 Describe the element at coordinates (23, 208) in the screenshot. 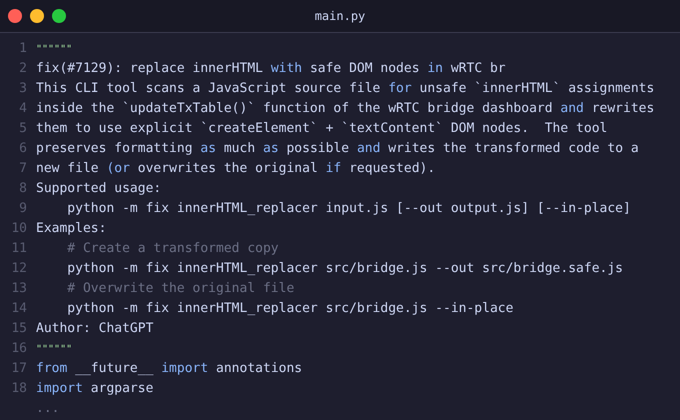

I see `line-number: 9` at that location.